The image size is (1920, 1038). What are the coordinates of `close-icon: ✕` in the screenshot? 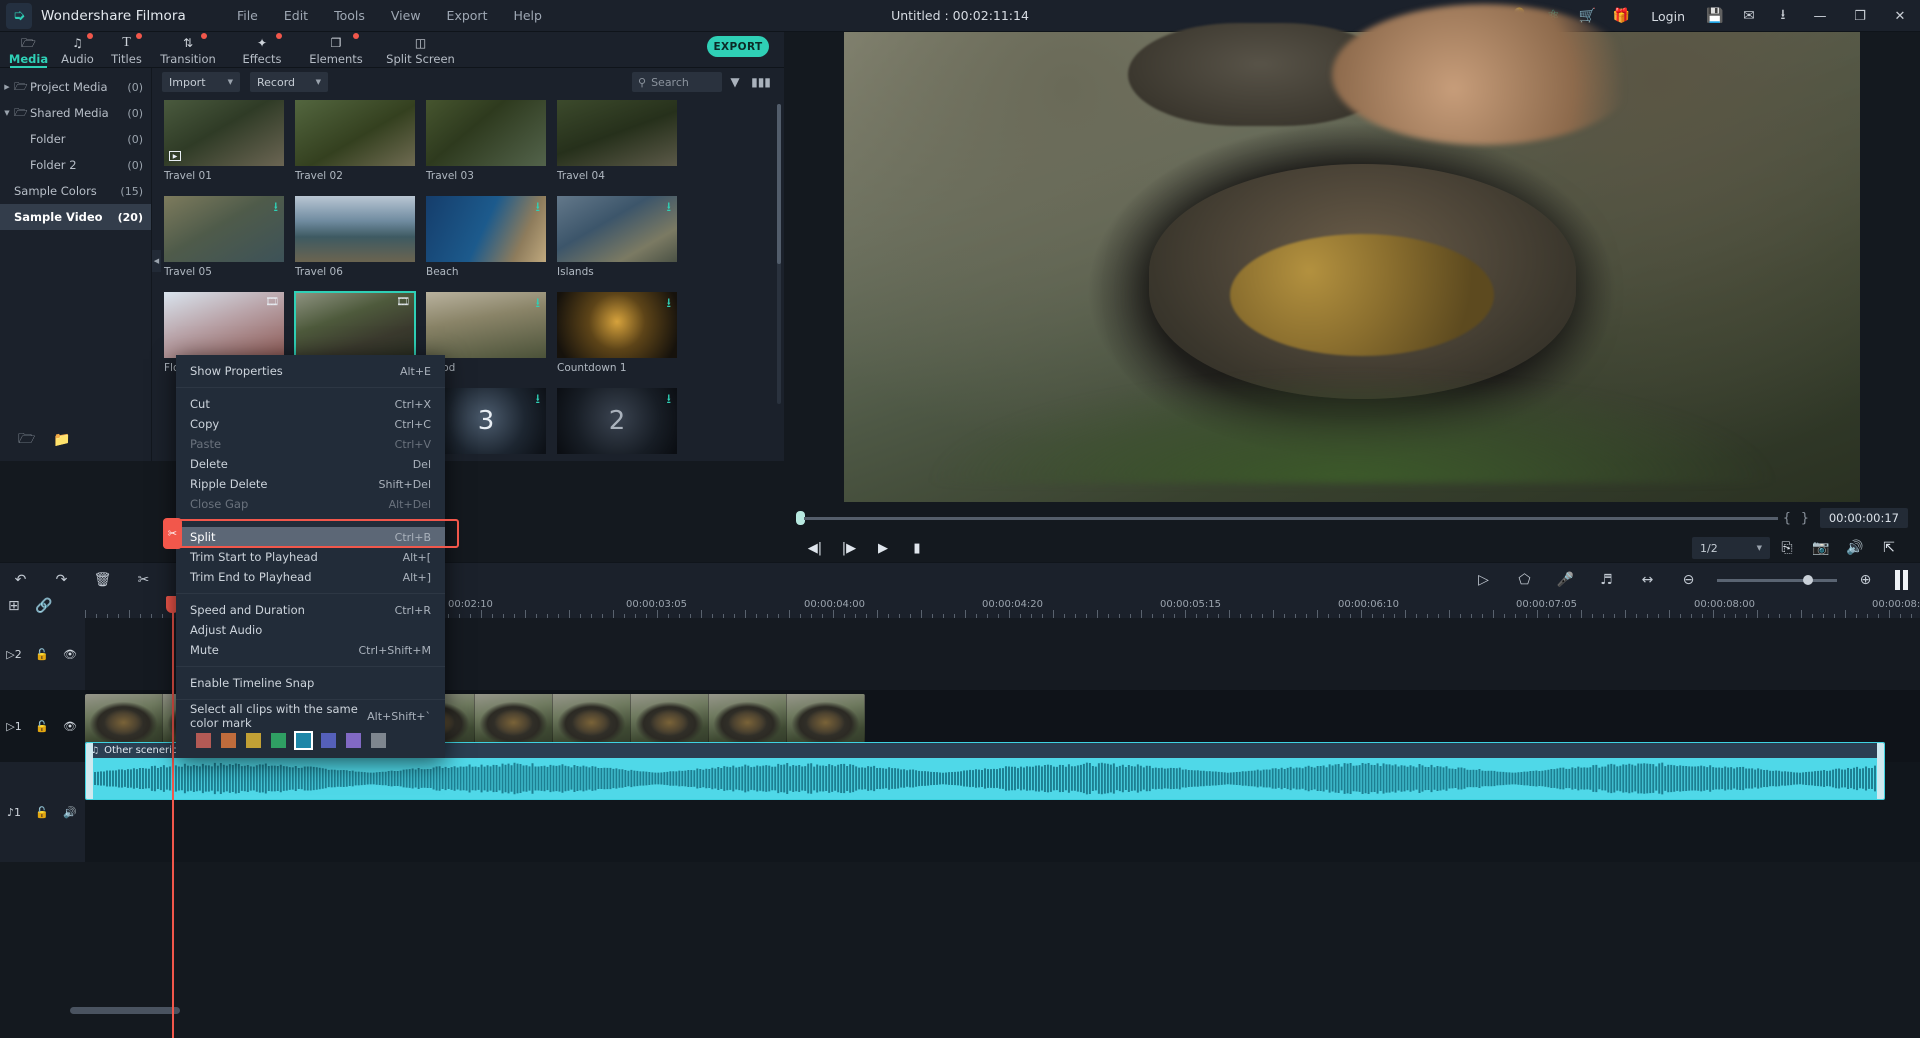 It's located at (1900, 16).